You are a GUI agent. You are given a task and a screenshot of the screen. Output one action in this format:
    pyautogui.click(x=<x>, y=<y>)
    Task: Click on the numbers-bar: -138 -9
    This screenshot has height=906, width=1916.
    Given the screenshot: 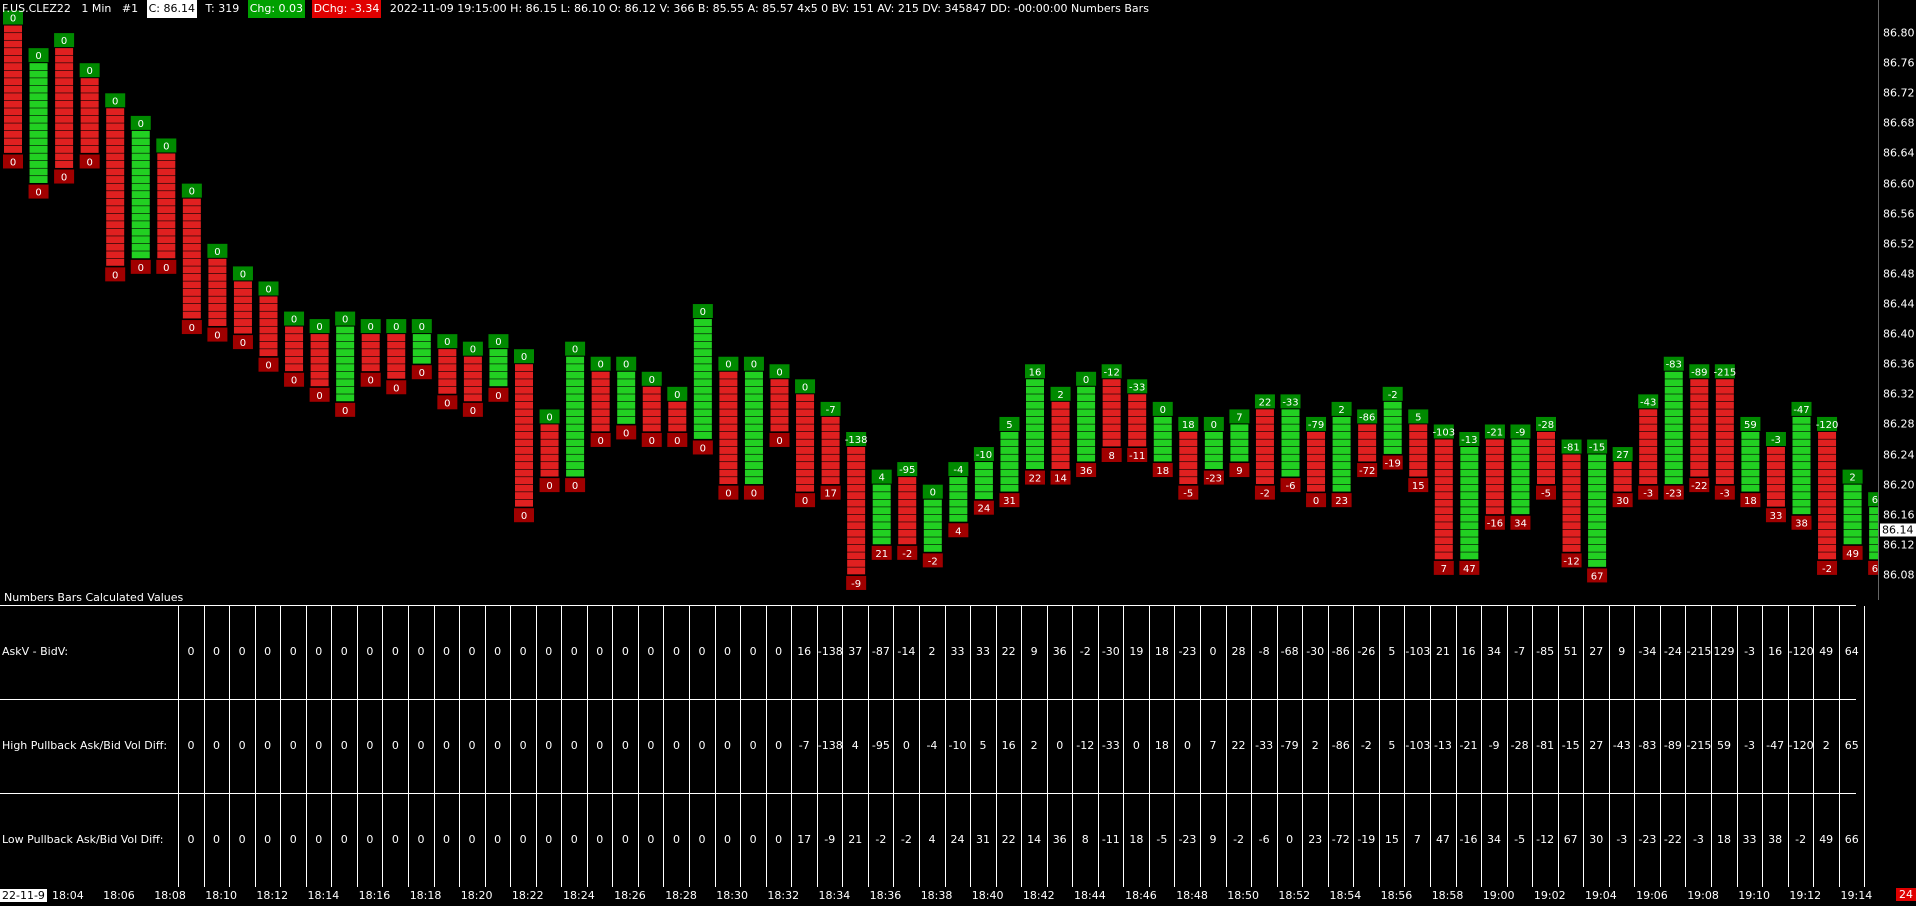 What is the action you would take?
    pyautogui.click(x=856, y=511)
    